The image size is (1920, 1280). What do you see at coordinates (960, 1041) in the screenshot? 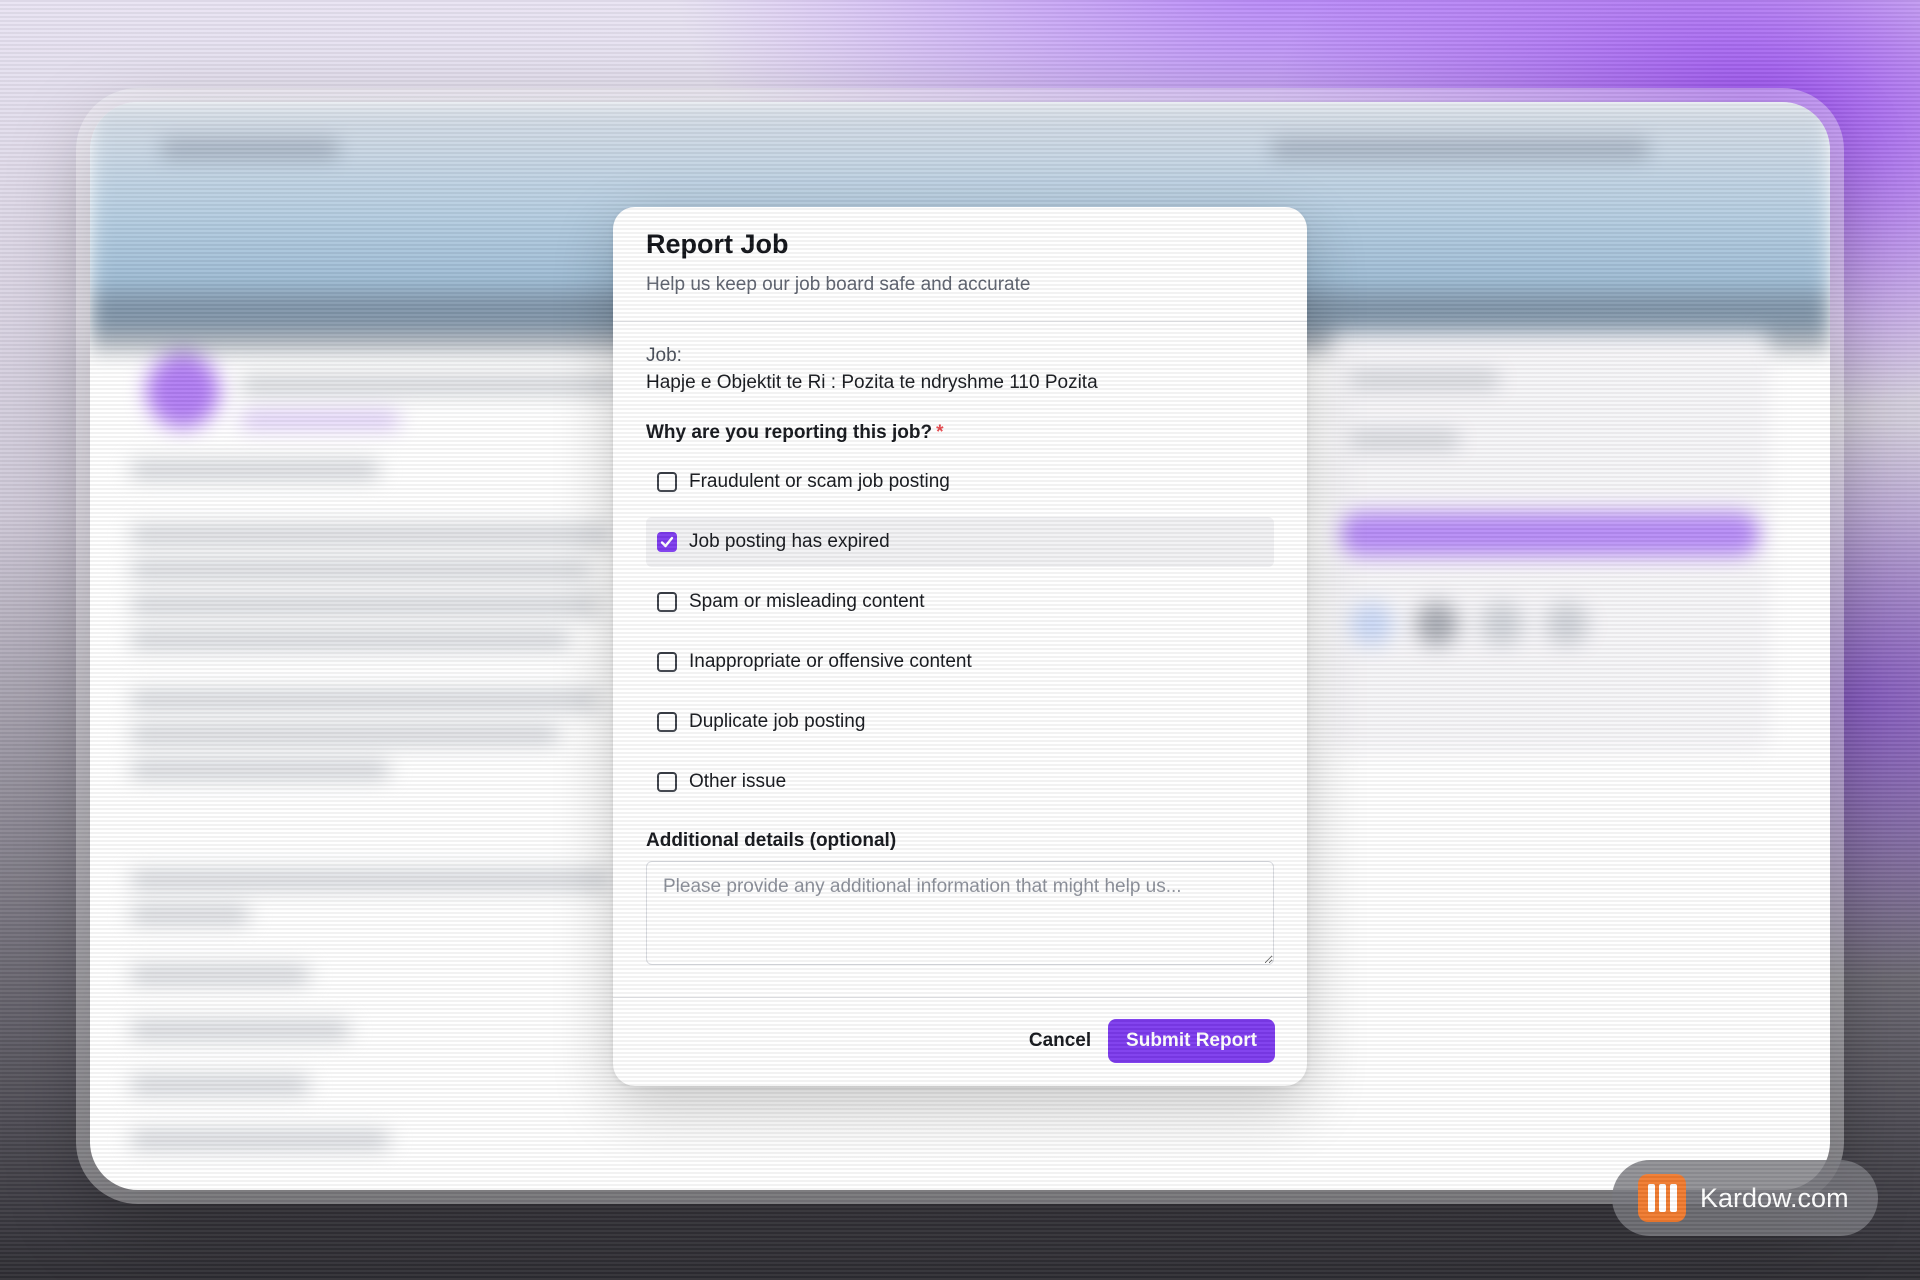
I see `modal-footer: Cancel Submit Report` at bounding box center [960, 1041].